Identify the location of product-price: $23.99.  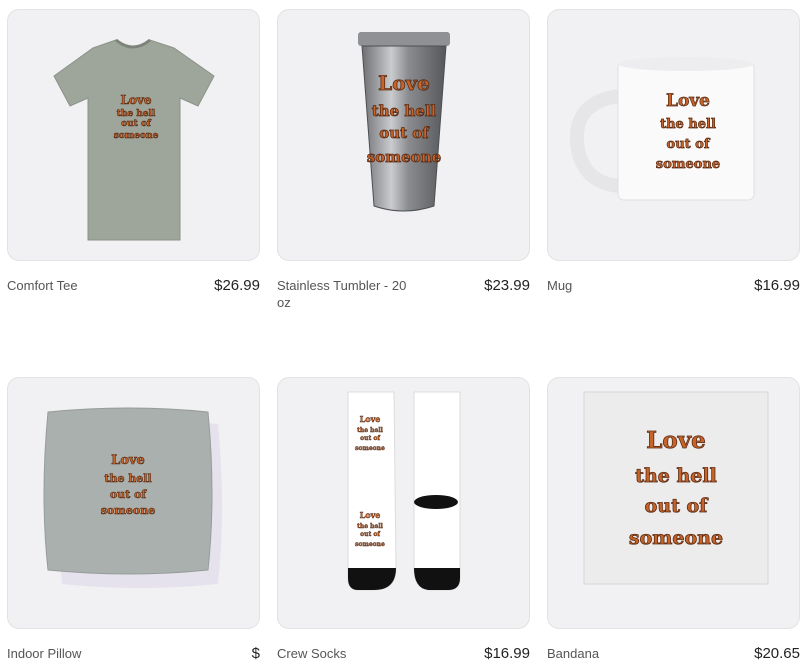
(507, 285).